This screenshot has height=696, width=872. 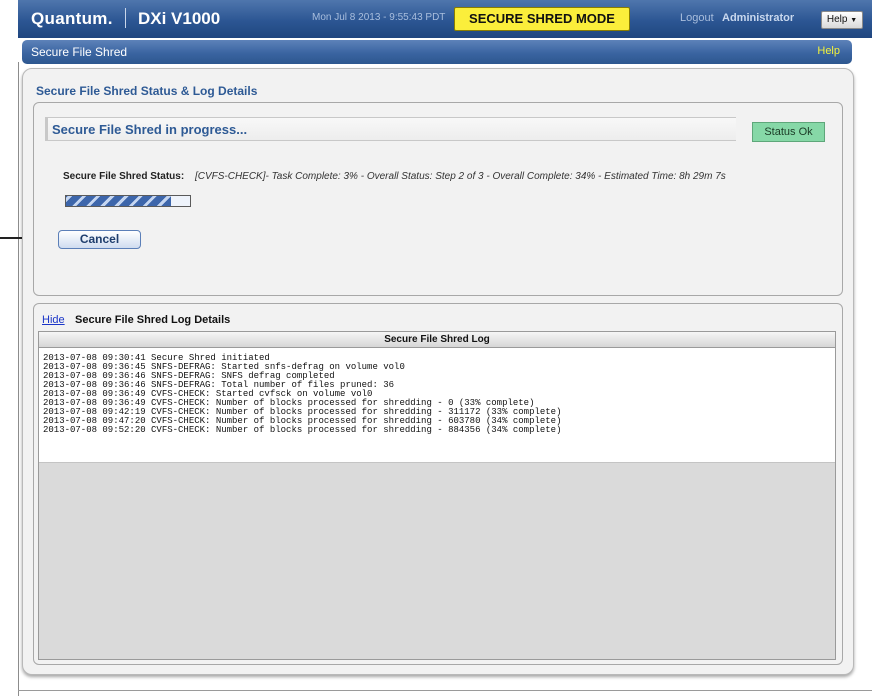 What do you see at coordinates (179, 18) in the screenshot?
I see `product-name: DXi V1000` at bounding box center [179, 18].